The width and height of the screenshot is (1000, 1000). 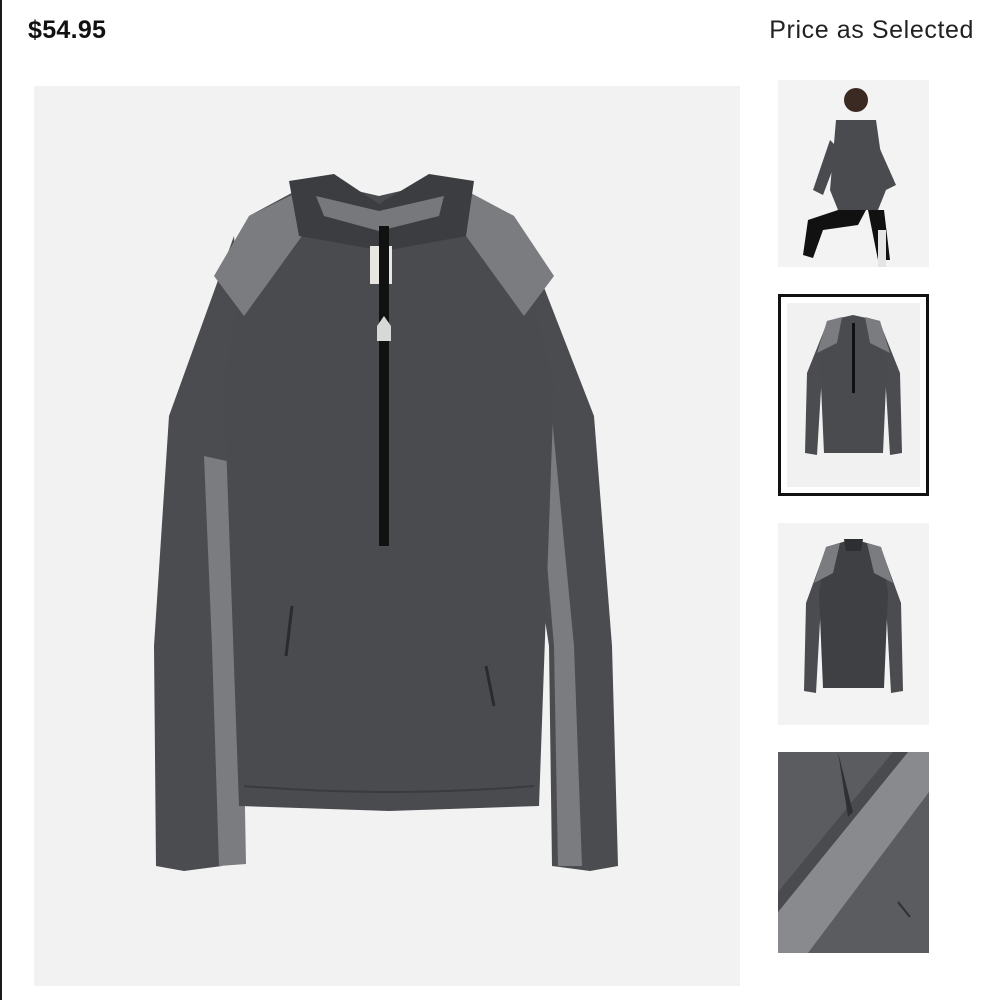 I want to click on product-price: $54.95, so click(x=67, y=30).